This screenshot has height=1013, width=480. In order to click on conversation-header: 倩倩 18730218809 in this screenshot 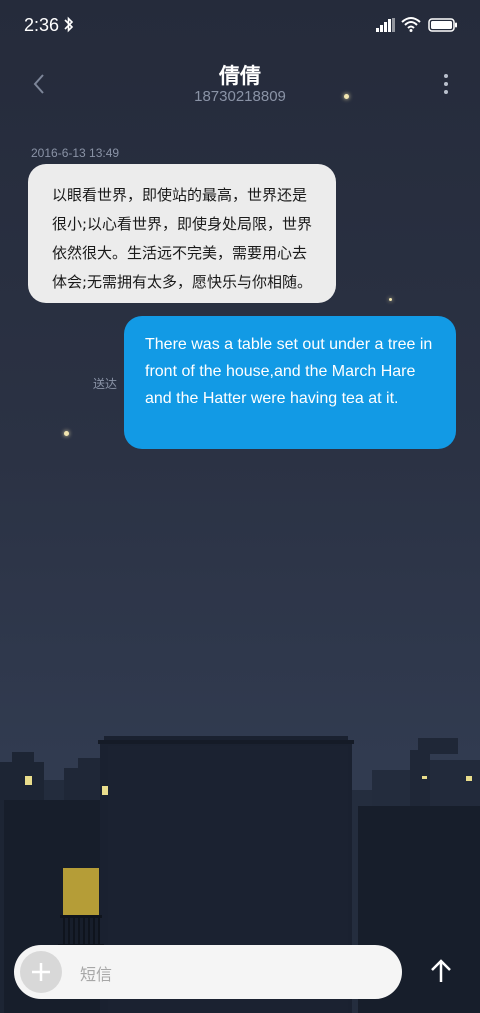, I will do `click(240, 87)`.